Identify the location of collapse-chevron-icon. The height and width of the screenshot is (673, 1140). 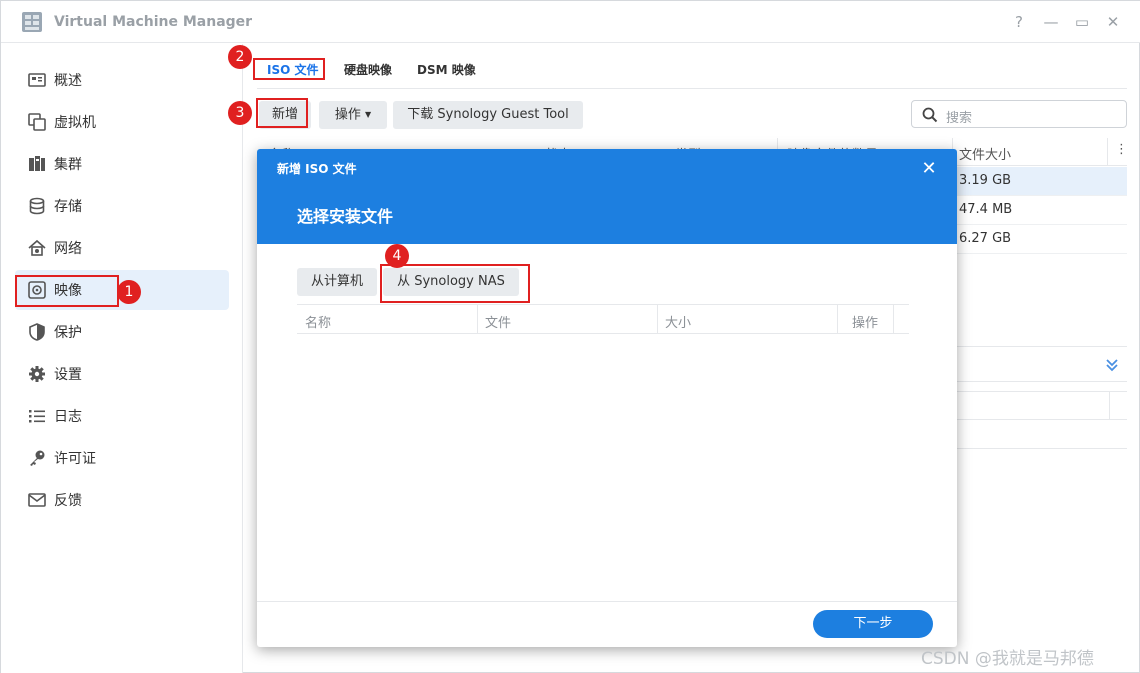
(1112, 365).